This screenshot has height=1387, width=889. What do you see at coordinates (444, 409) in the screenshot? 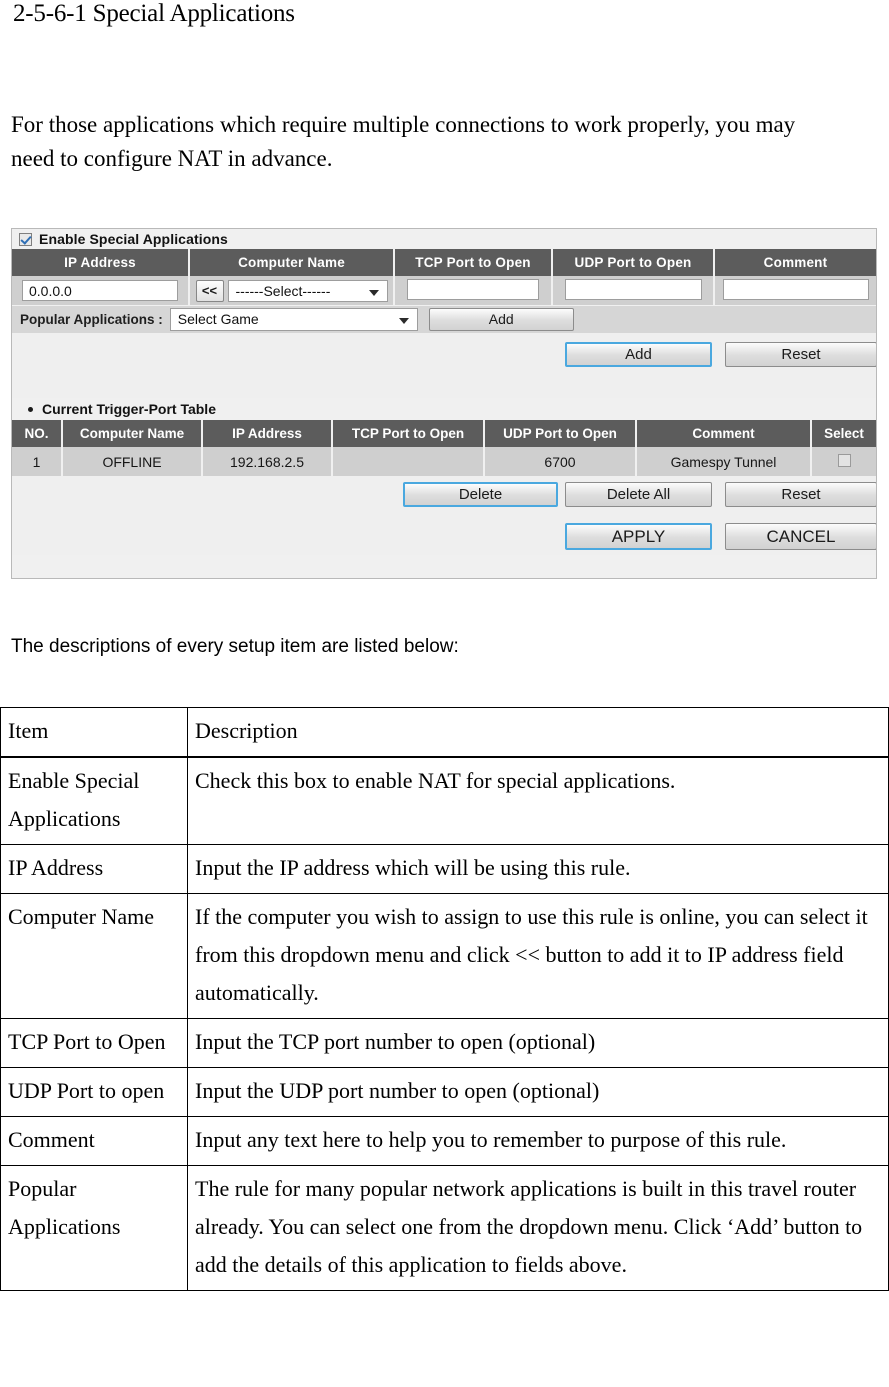
I see `trigger-table-title-row: Current Trigger-Port Table` at bounding box center [444, 409].